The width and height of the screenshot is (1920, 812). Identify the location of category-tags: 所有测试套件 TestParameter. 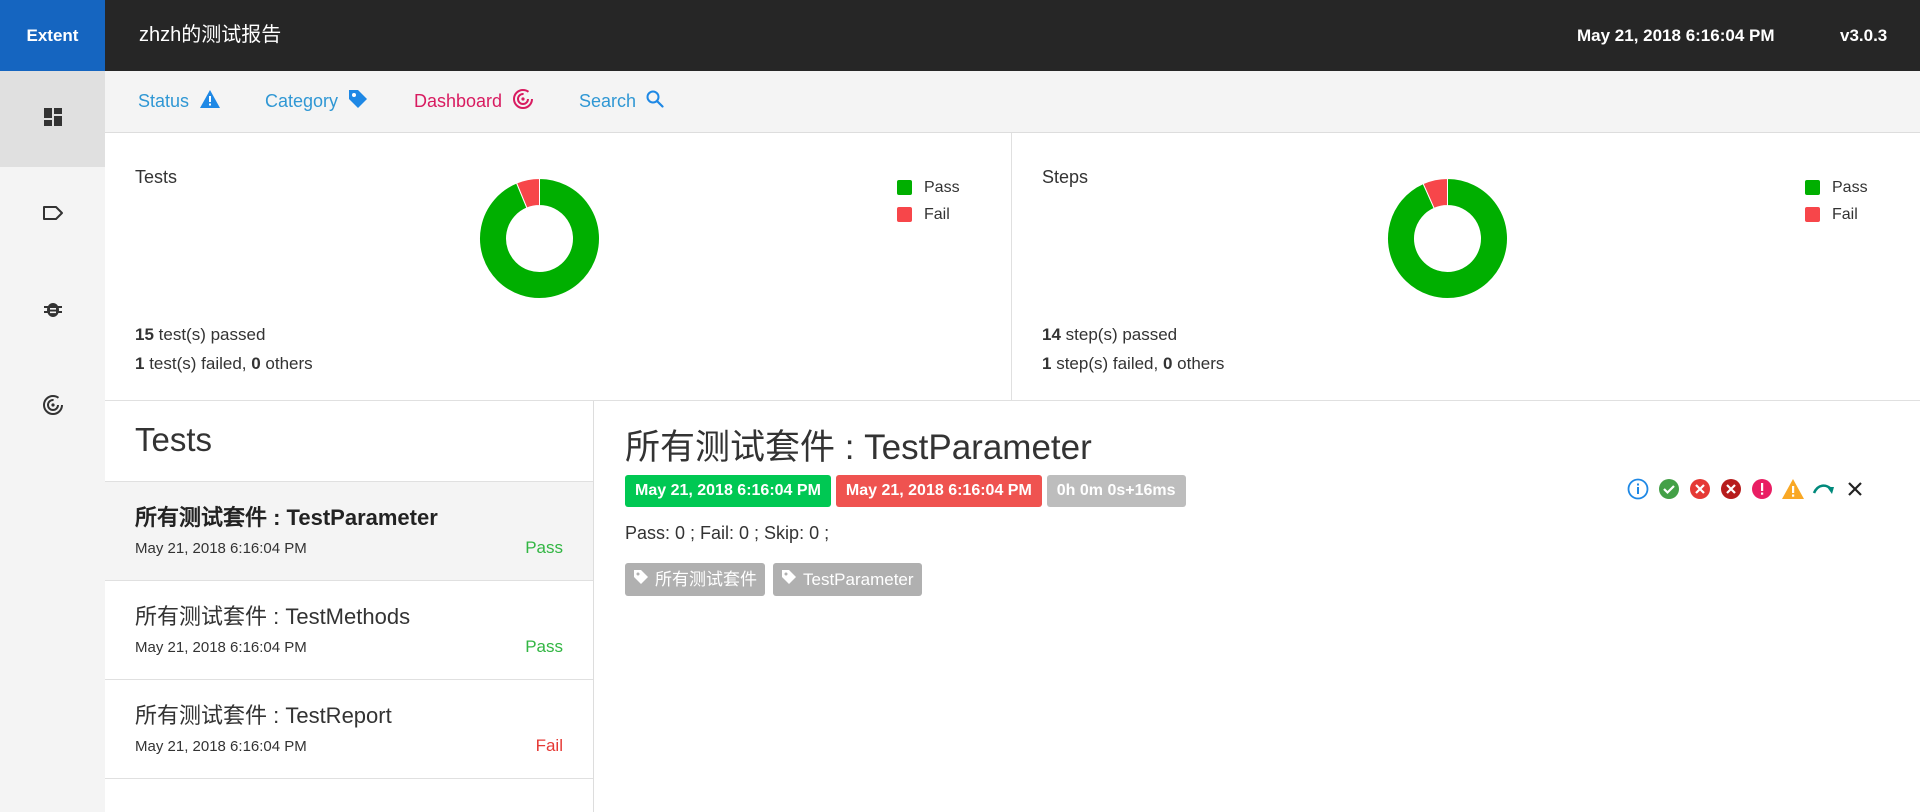
(773, 579).